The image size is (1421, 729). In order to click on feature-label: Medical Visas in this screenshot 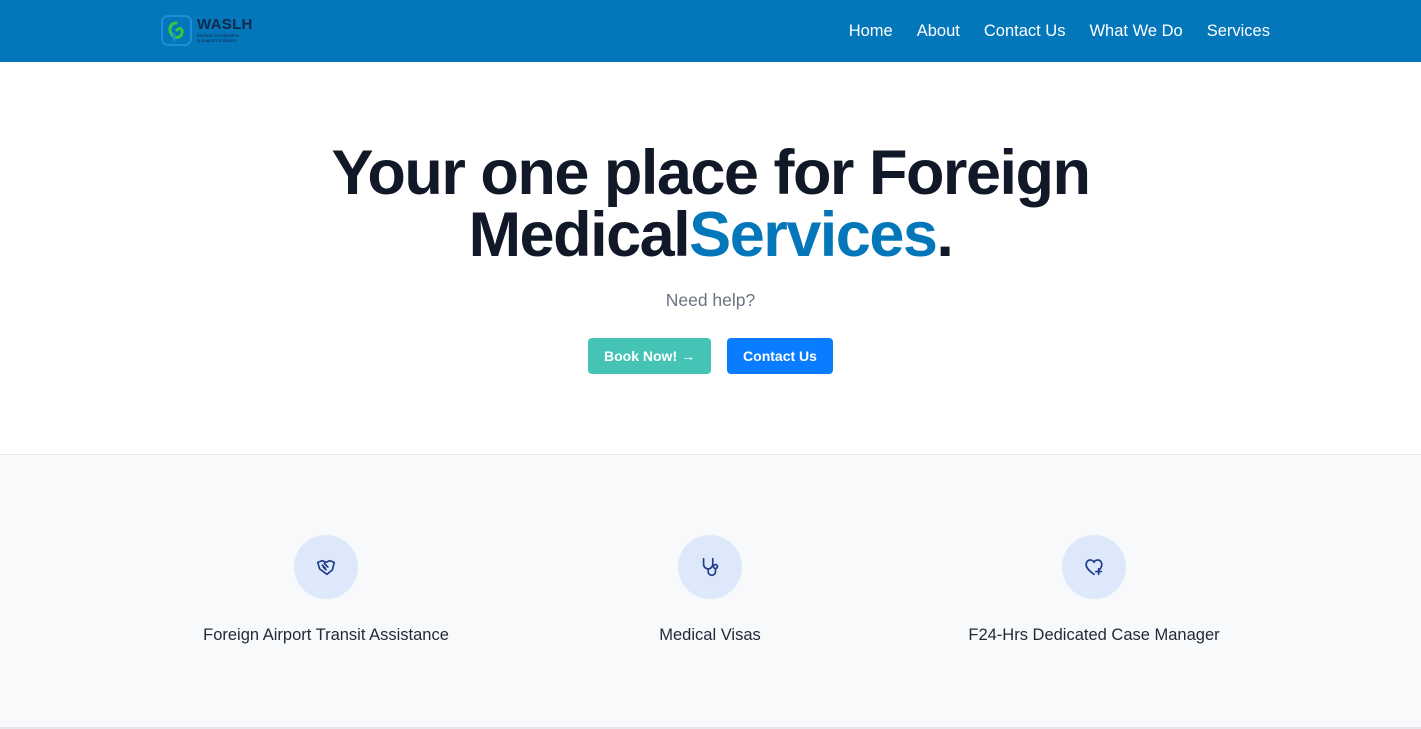, I will do `click(710, 635)`.